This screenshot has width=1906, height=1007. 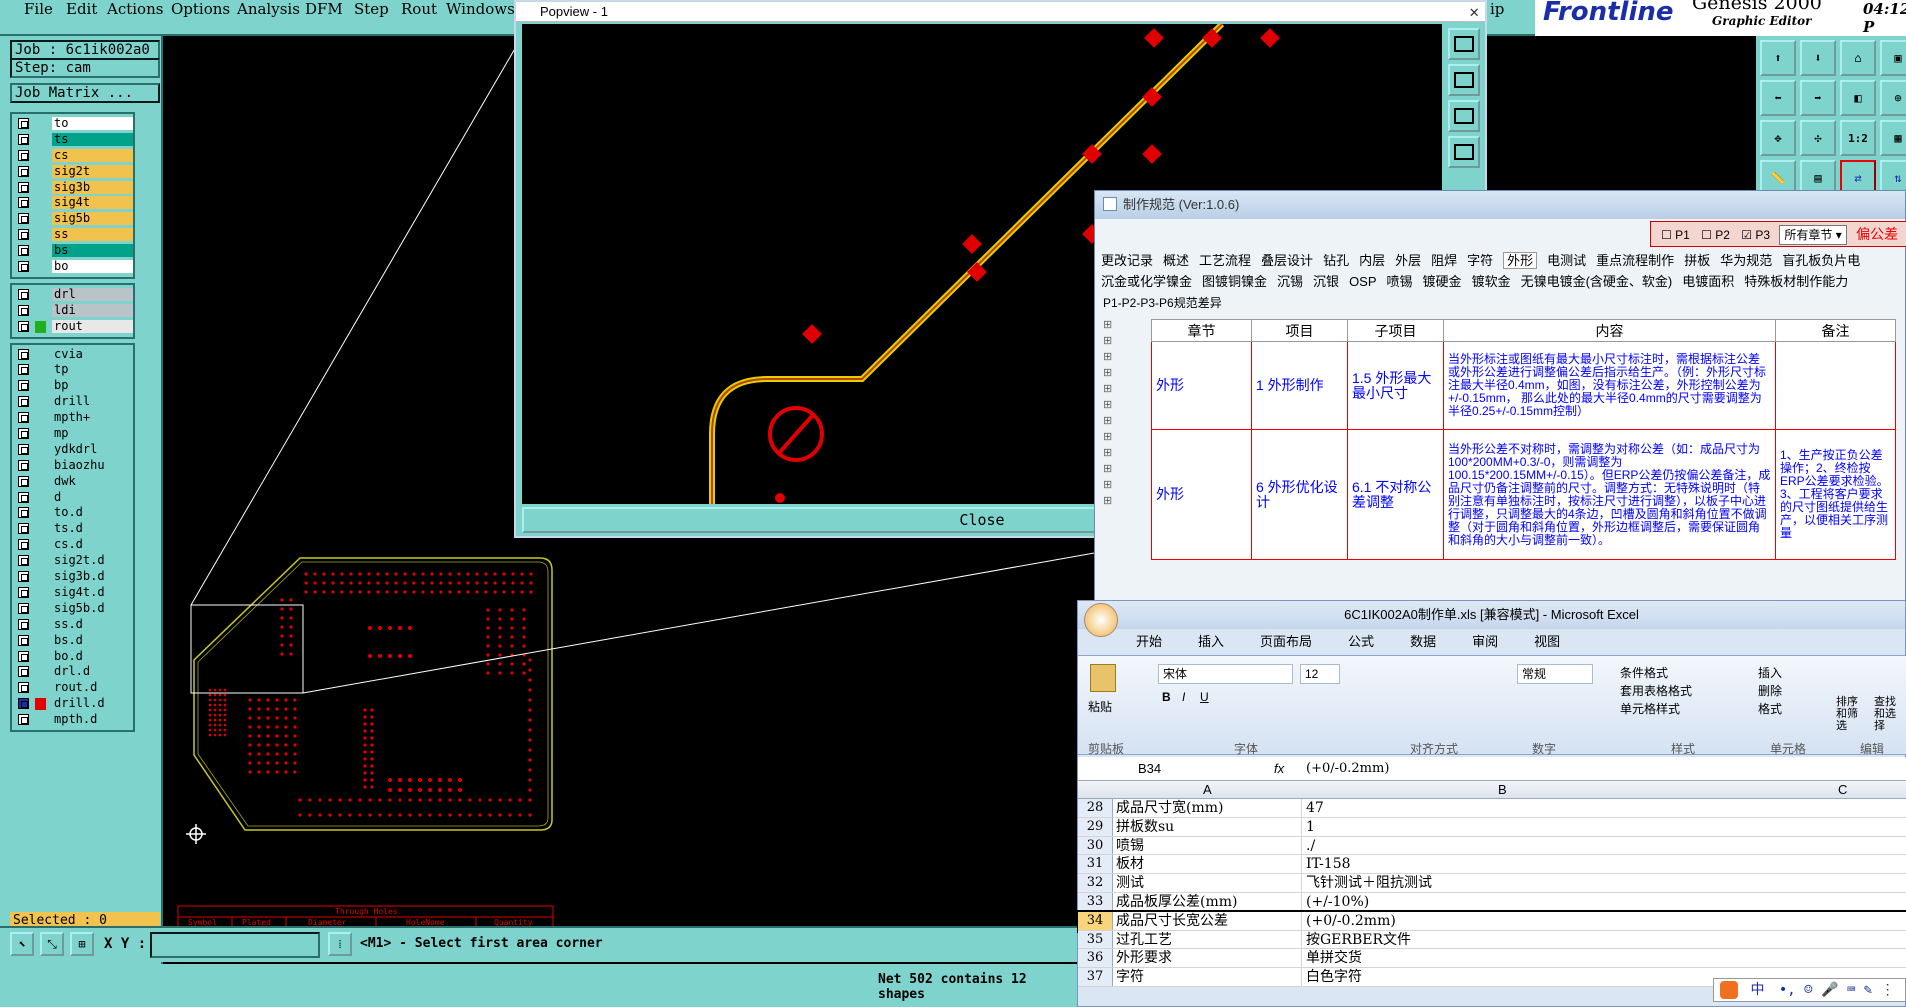 What do you see at coordinates (1501, 864) in the screenshot?
I see `cell-b: IT-158` at bounding box center [1501, 864].